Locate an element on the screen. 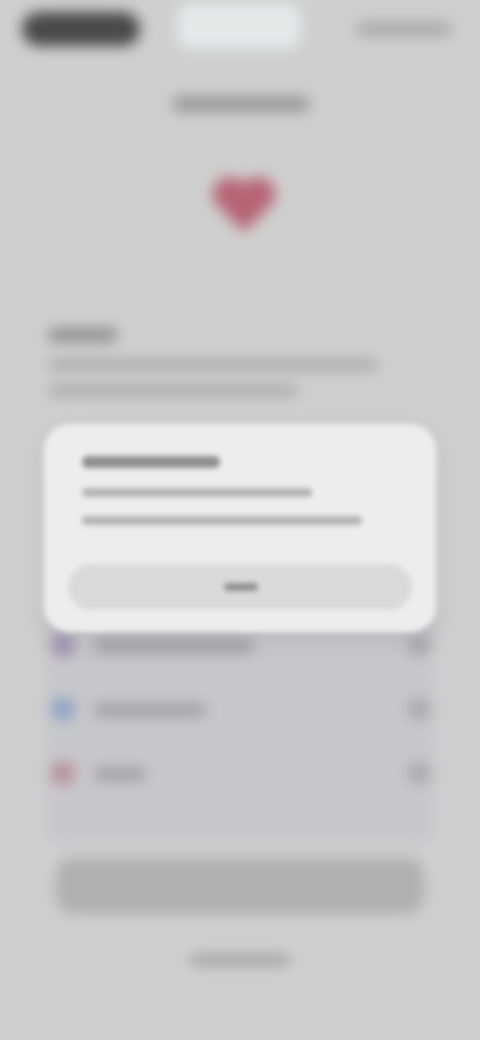 The height and width of the screenshot is (1040, 480). alert-button-label is located at coordinates (241, 587).